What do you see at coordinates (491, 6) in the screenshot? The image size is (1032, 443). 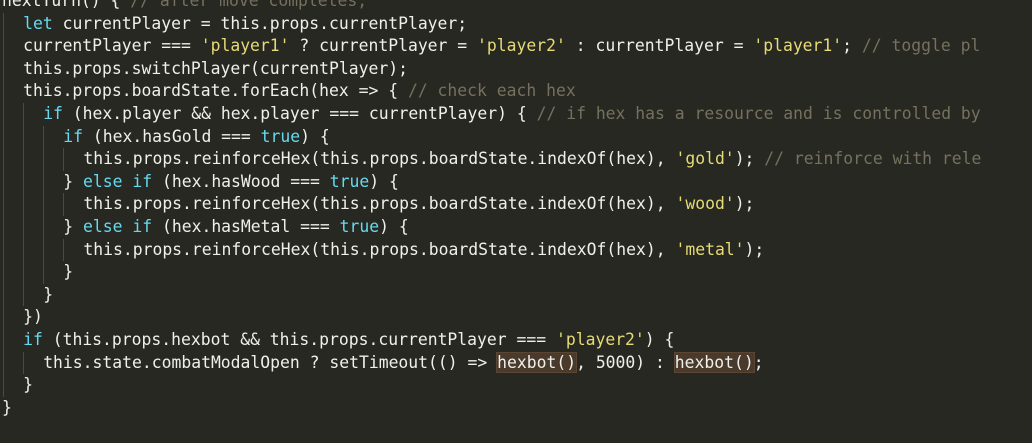 I see `code-line: nextTurn() { // after move completes,` at bounding box center [491, 6].